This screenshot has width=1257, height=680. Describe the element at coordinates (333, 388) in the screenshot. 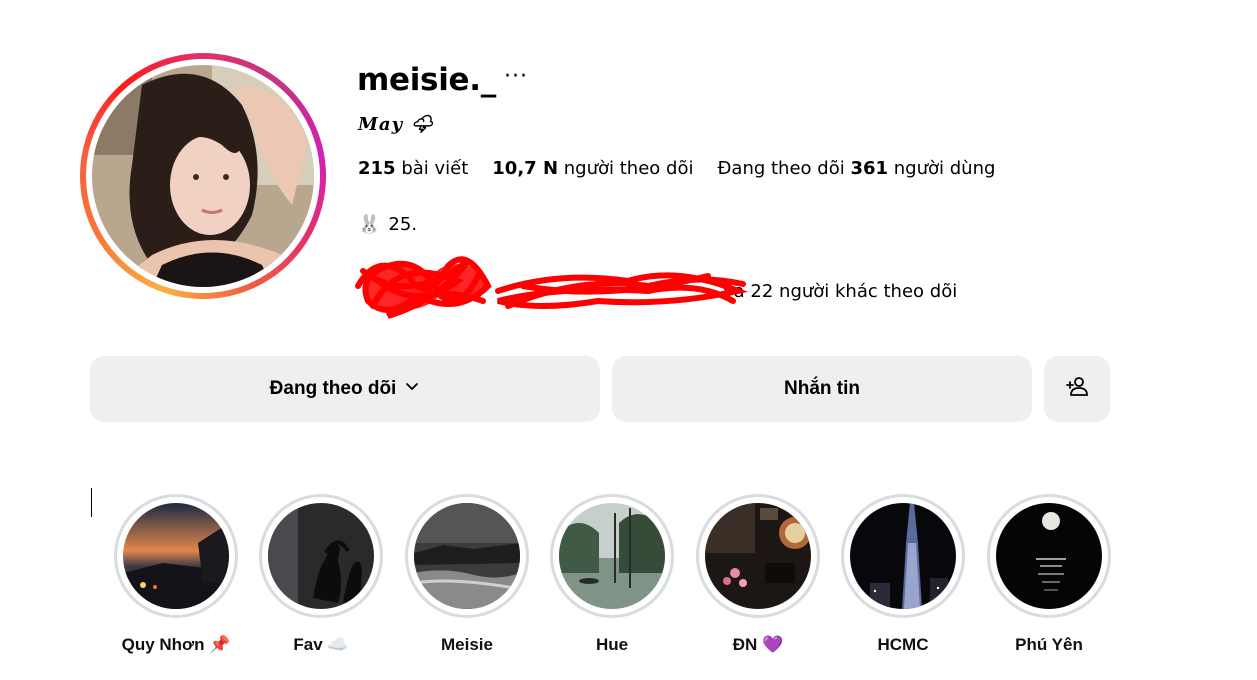

I see `following-button-label: Đang theo dõi` at that location.